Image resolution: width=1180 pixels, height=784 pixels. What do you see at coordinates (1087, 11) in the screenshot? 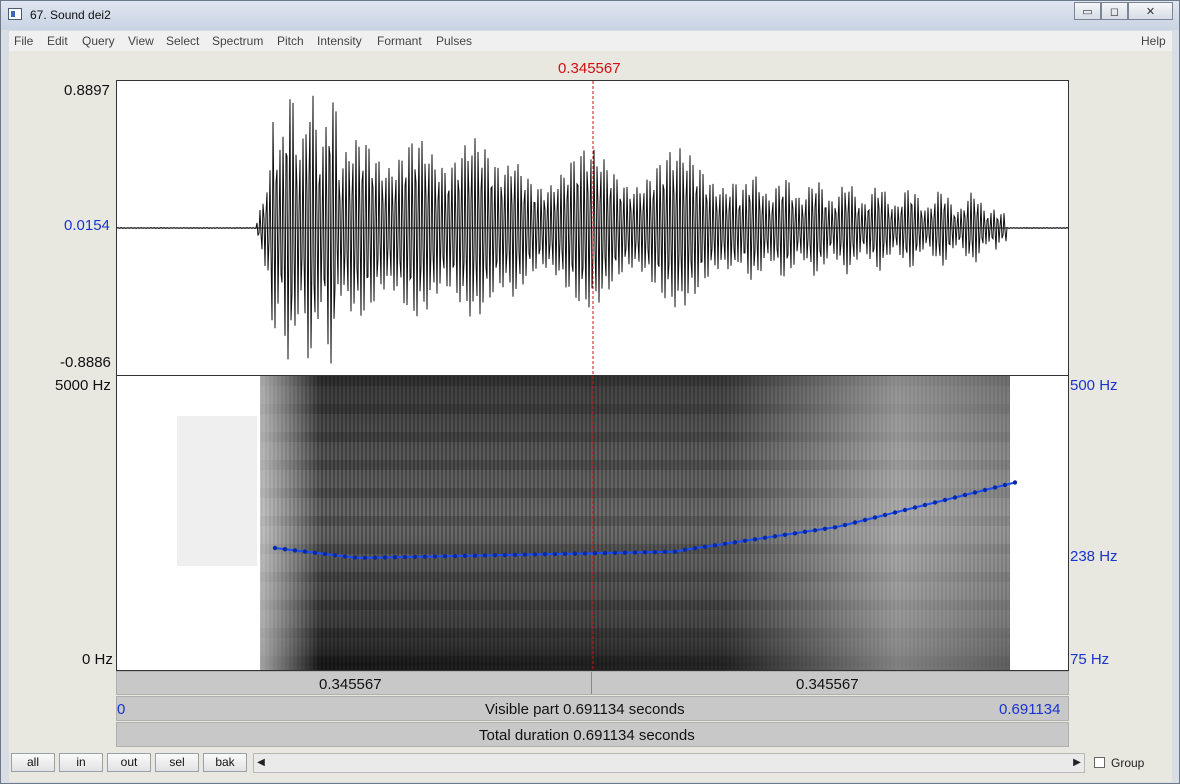
I see `minimize-button: ▭` at bounding box center [1087, 11].